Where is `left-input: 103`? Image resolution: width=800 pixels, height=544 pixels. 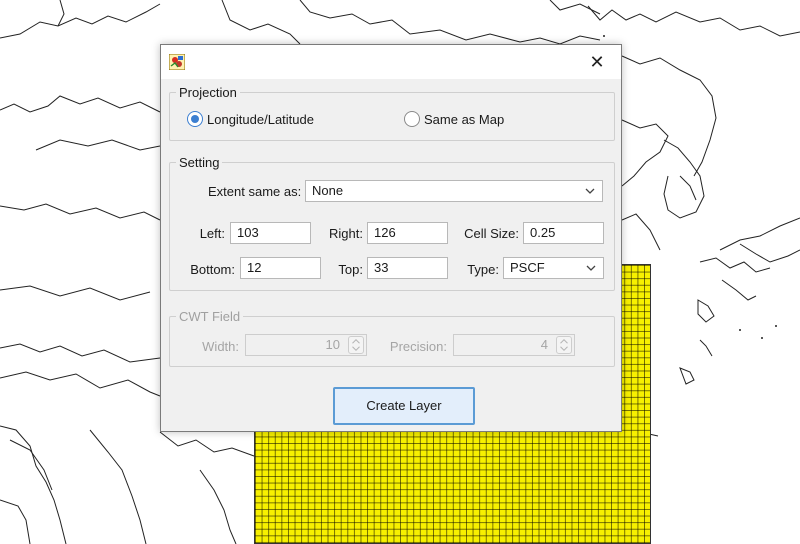 left-input: 103 is located at coordinates (270, 233).